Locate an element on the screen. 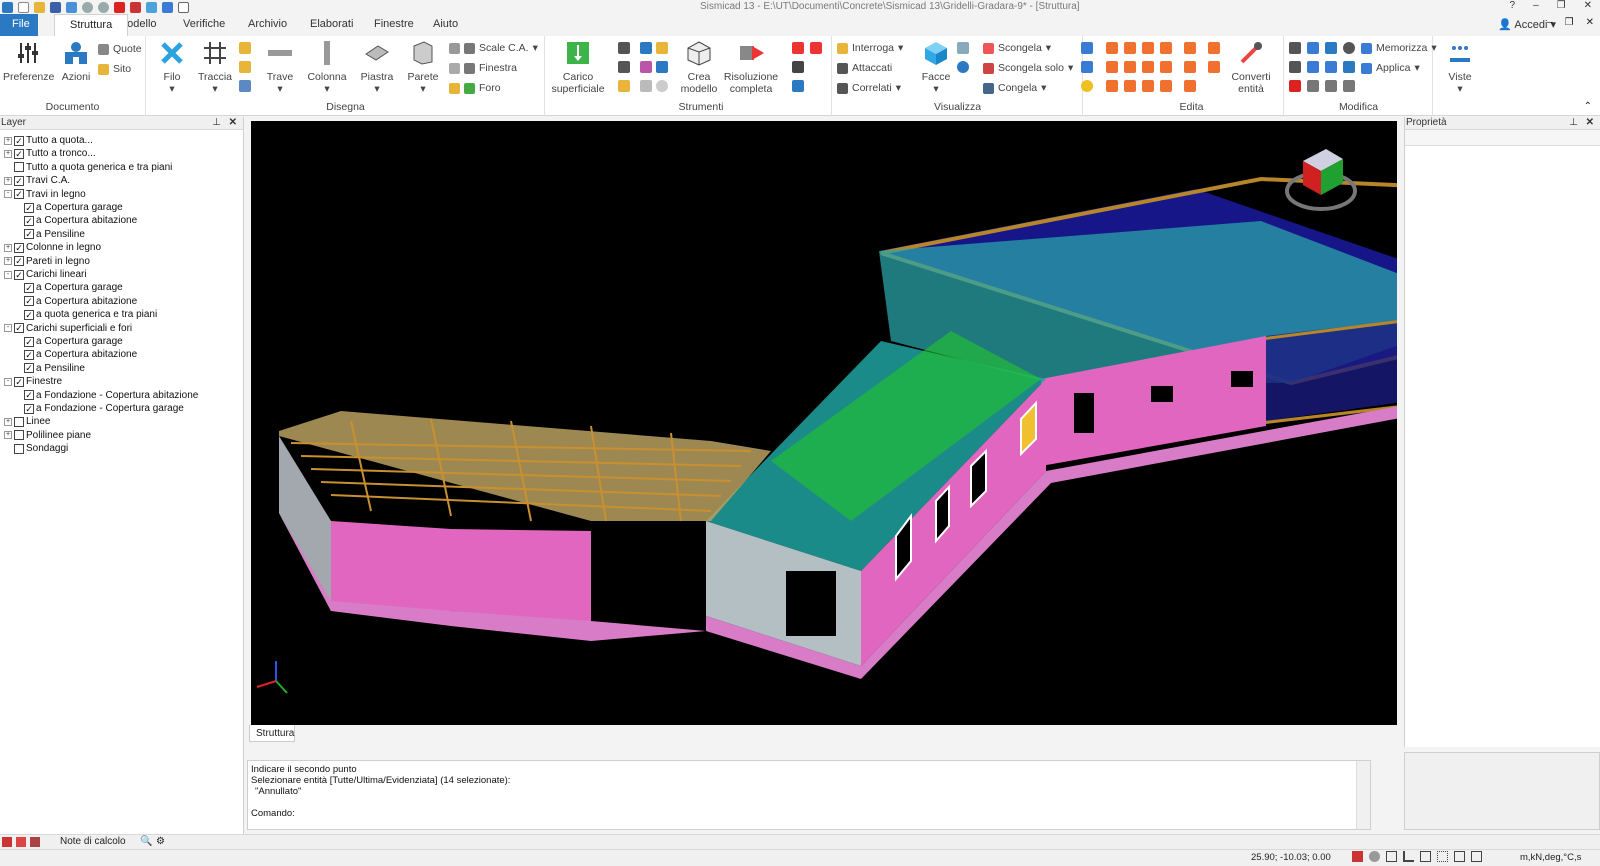  interroga-button: Interroga ▾ is located at coordinates (870, 48).